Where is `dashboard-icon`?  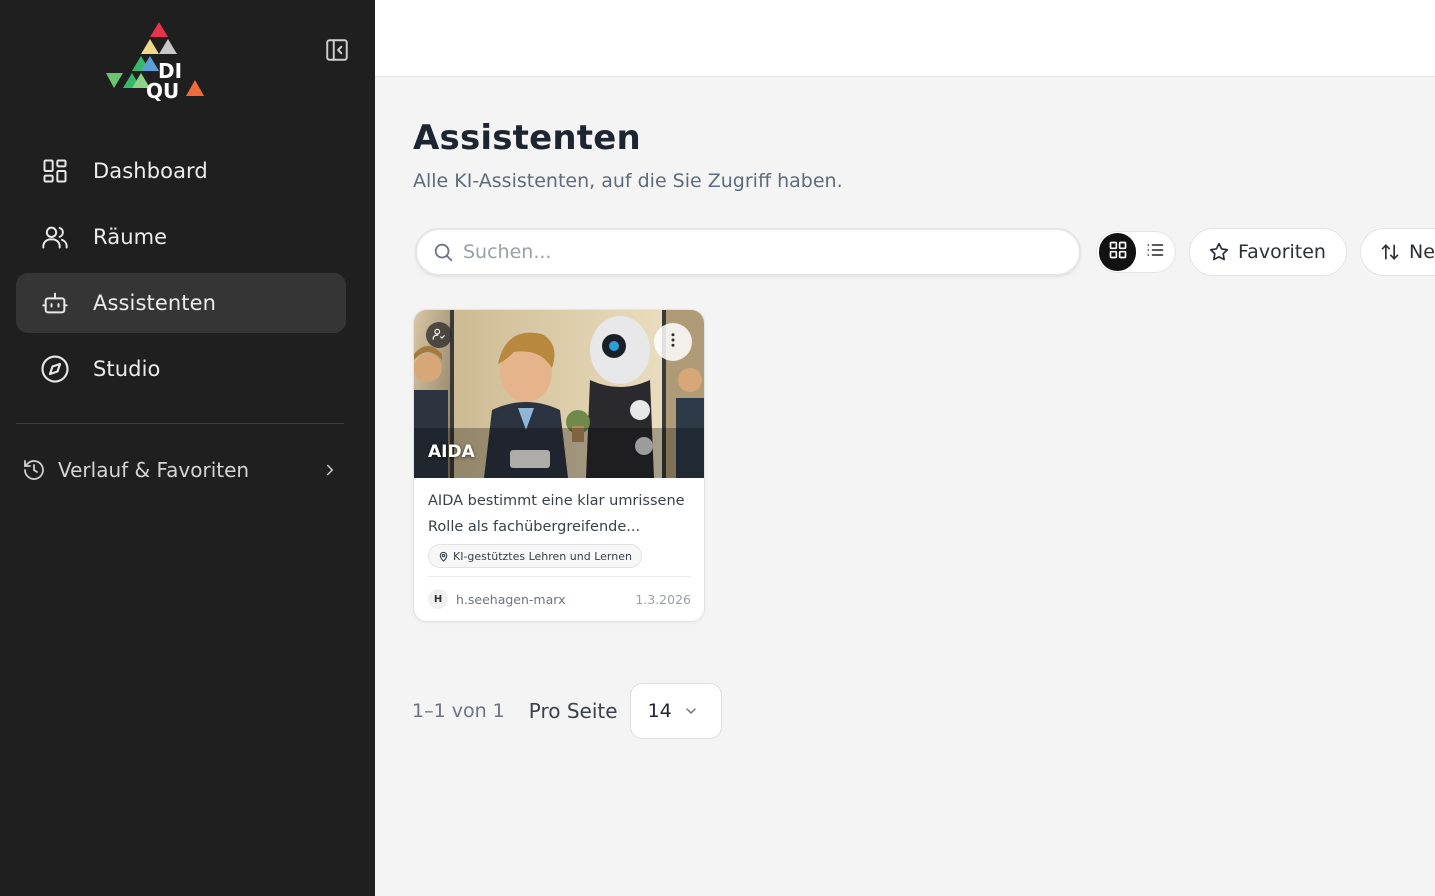
dashboard-icon is located at coordinates (55, 171).